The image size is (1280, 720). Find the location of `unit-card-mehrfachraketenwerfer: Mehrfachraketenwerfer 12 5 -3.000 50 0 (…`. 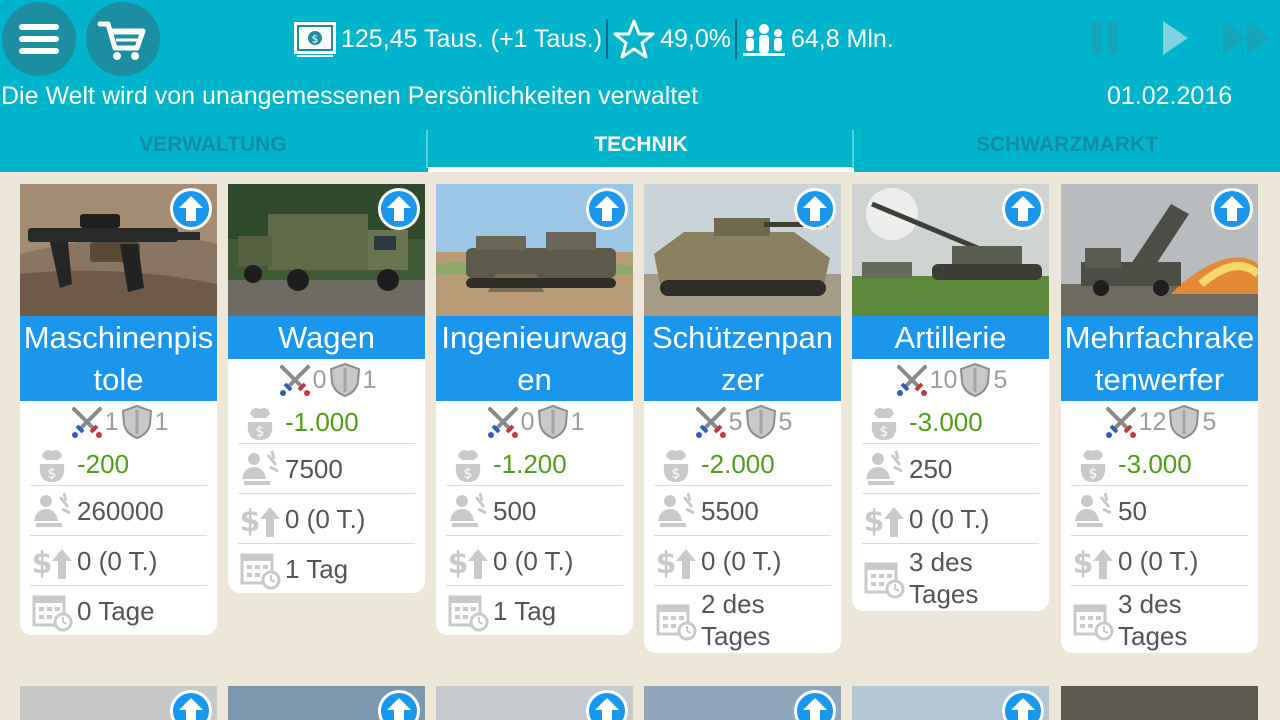

unit-card-mehrfachraketenwerfer: Mehrfachraketenwerfer 12 5 -3.000 50 0 (… is located at coordinates (1159, 418).